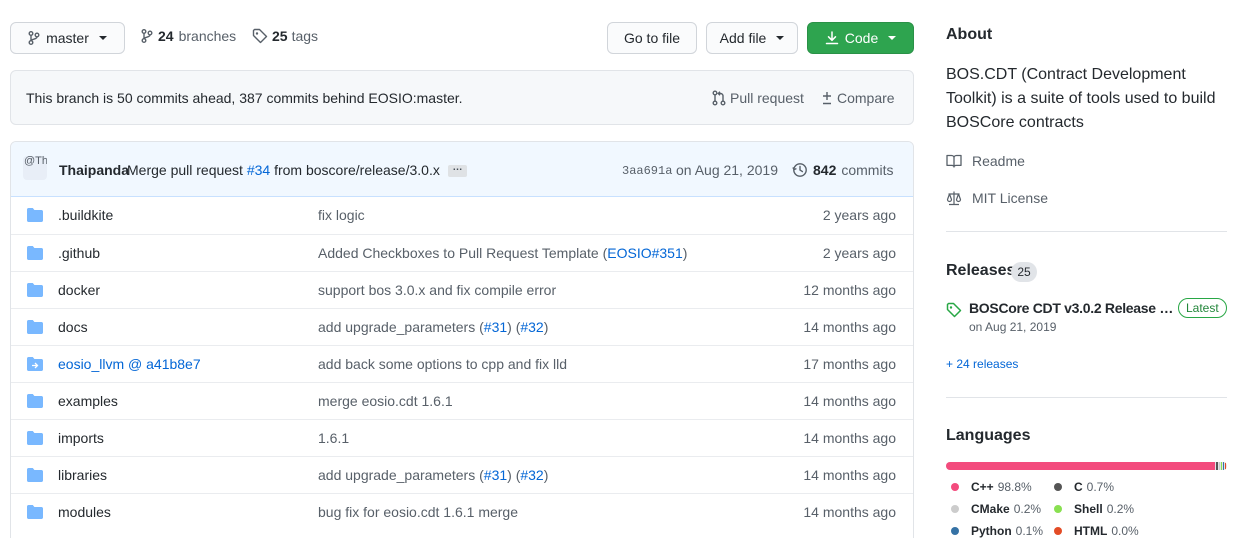 This screenshot has height=538, width=1248. I want to click on file-commit-message: bug fix for eosio.cdt 1.6.1 merge, so click(418, 512).